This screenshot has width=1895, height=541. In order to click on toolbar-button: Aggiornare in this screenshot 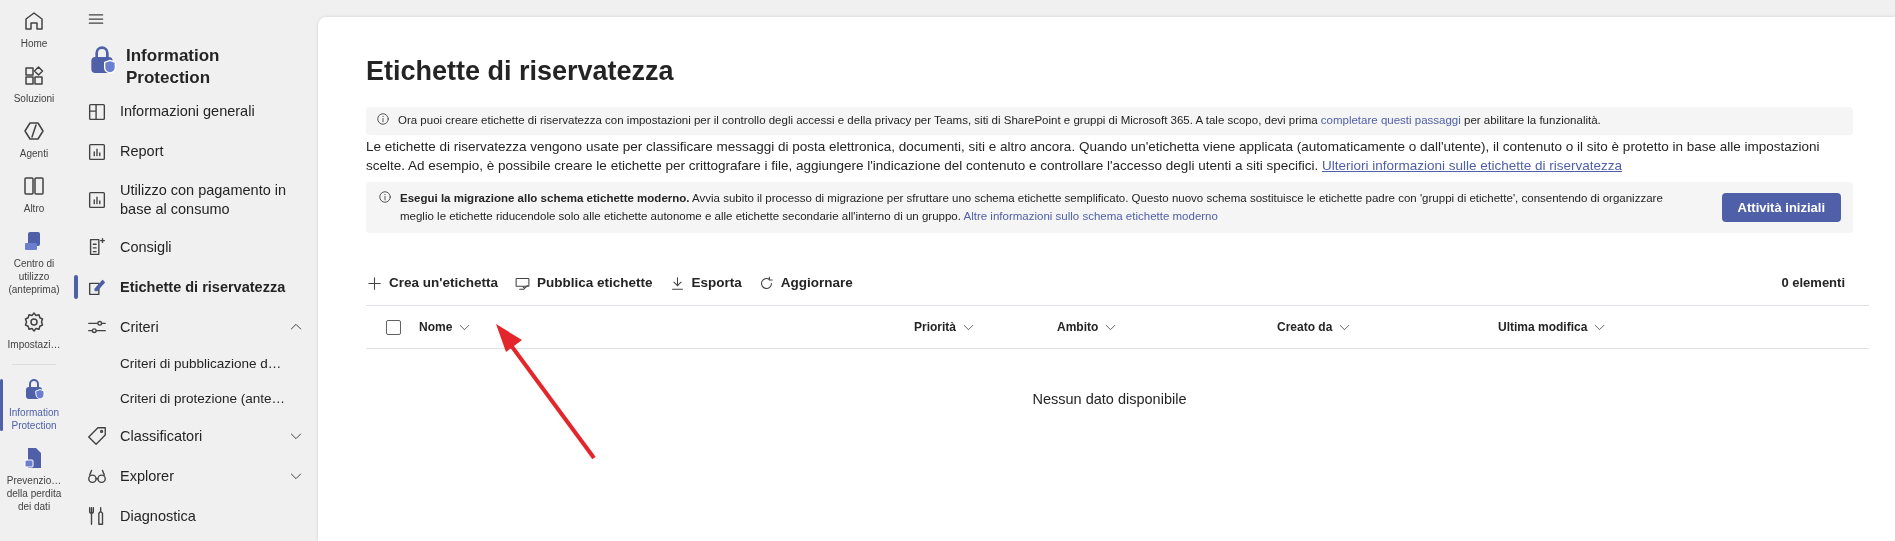, I will do `click(805, 283)`.